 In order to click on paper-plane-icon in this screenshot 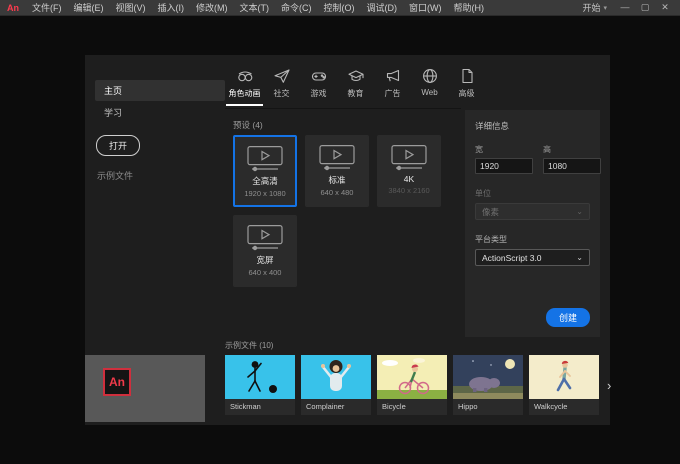, I will do `click(281, 76)`.